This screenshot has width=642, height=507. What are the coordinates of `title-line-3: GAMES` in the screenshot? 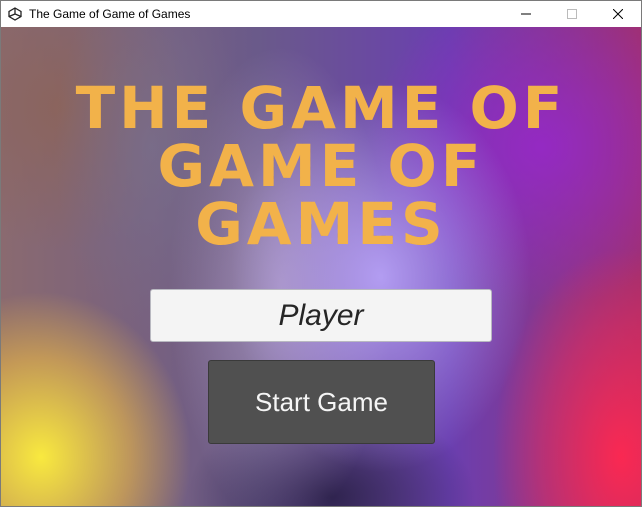 It's located at (321, 224).